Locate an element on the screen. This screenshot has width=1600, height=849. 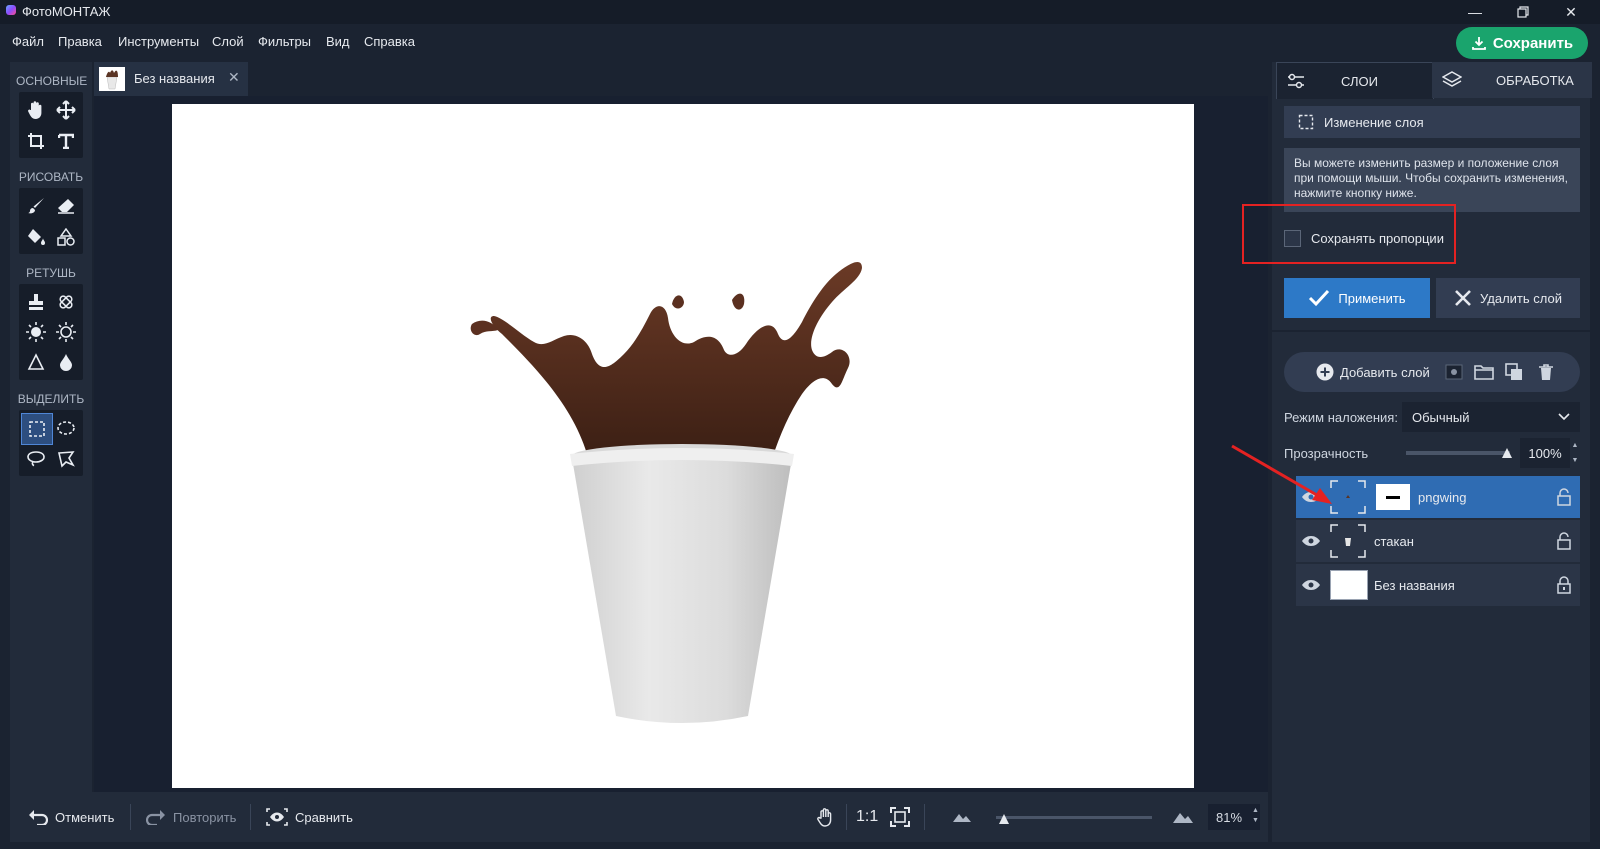
zoom-slider-thumb is located at coordinates (1003, 818).